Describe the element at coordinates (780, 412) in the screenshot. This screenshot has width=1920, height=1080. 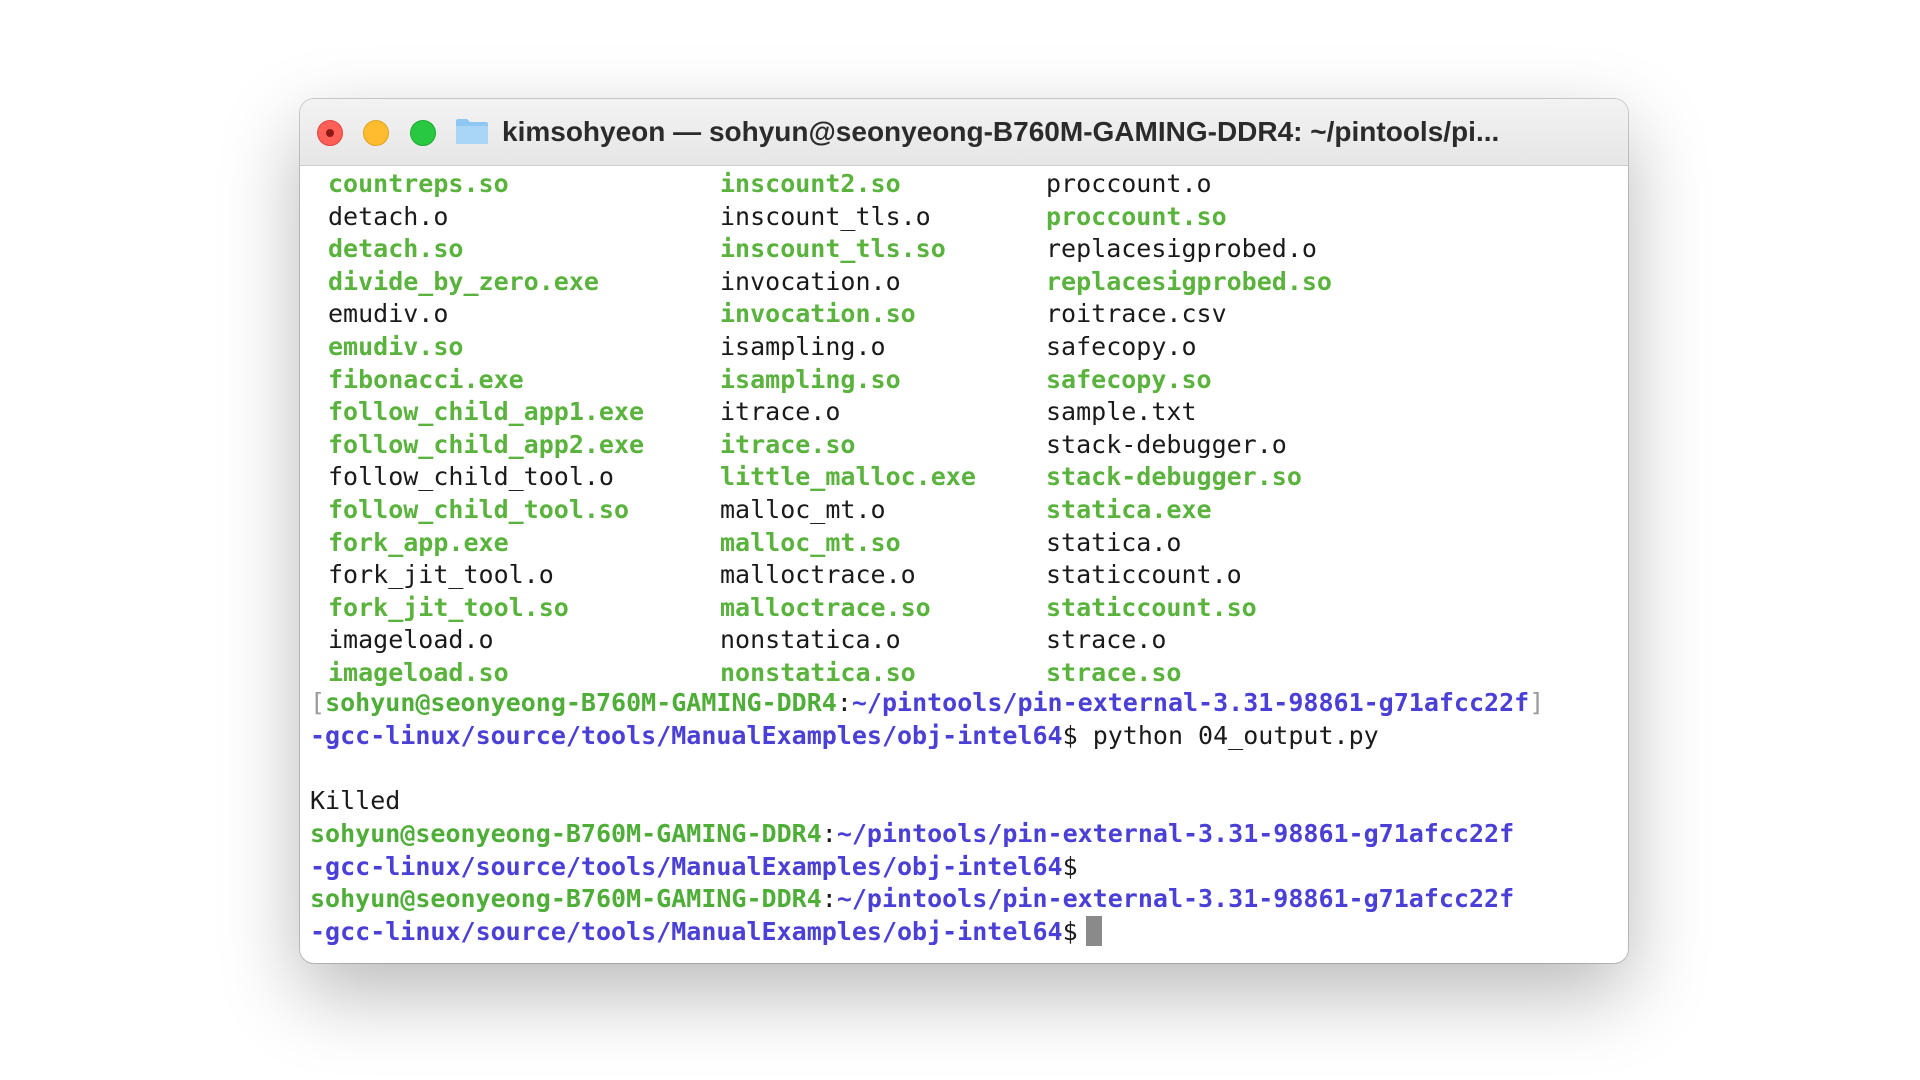
I see `file-entry: itrace.o` at that location.